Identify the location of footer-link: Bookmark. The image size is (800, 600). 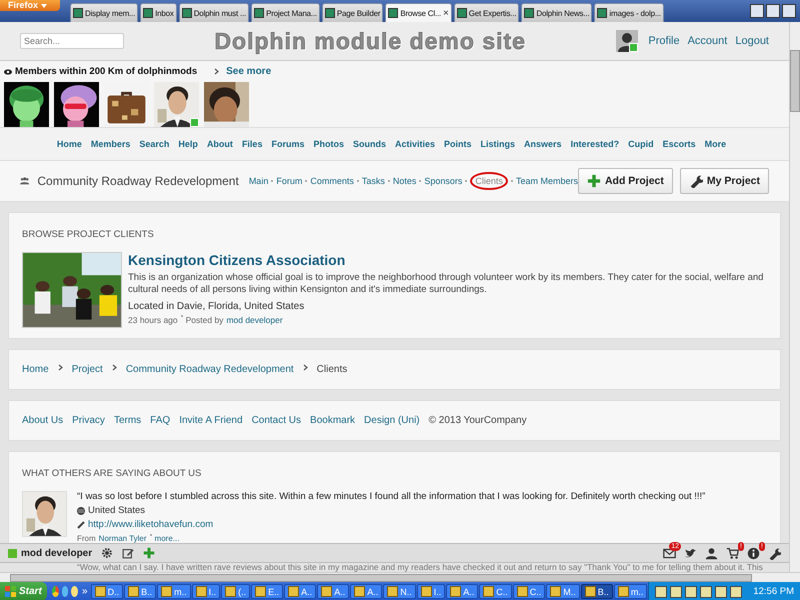
(333, 420).